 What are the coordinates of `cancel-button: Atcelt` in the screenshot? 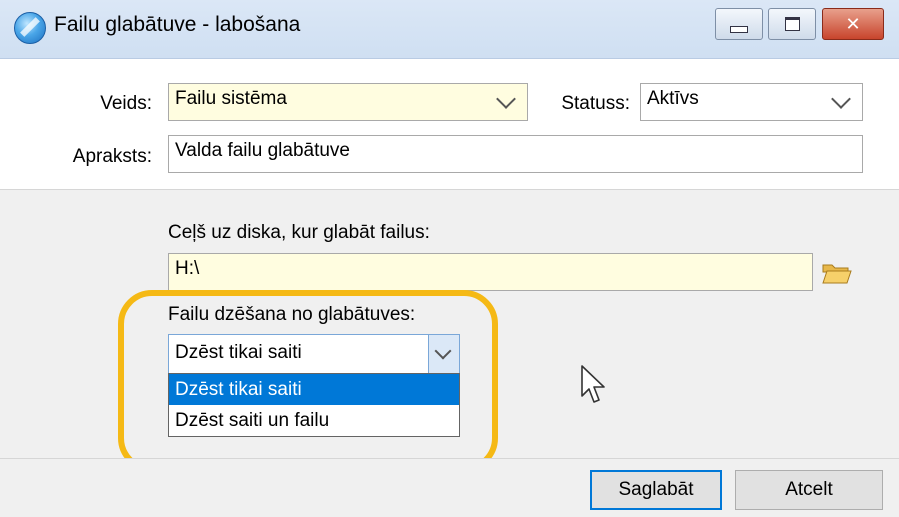 It's located at (809, 490).